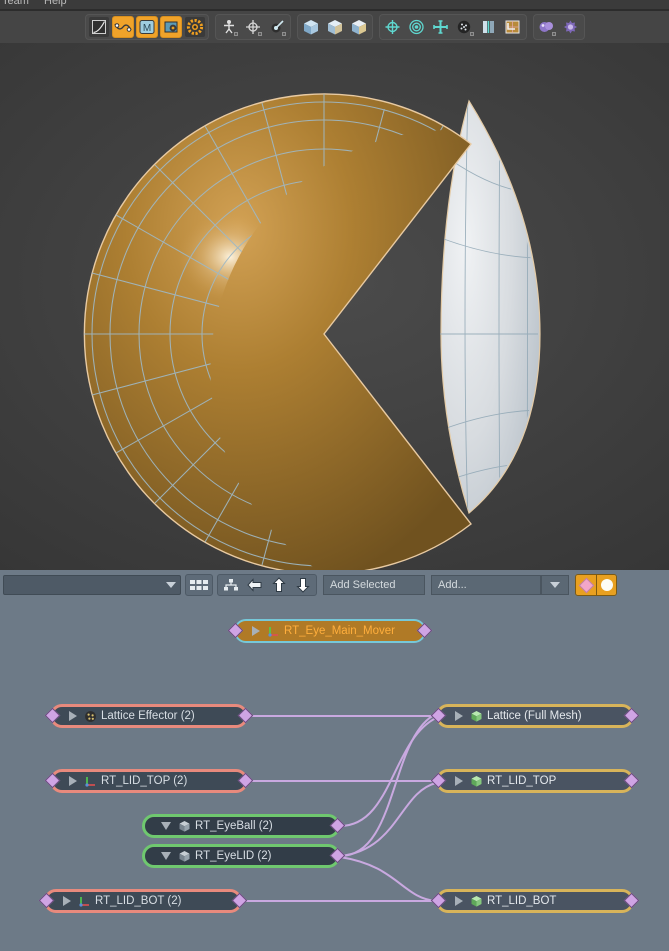 Image resolution: width=669 pixels, height=951 pixels. I want to click on menu-bar: Team Help, so click(334, 4).